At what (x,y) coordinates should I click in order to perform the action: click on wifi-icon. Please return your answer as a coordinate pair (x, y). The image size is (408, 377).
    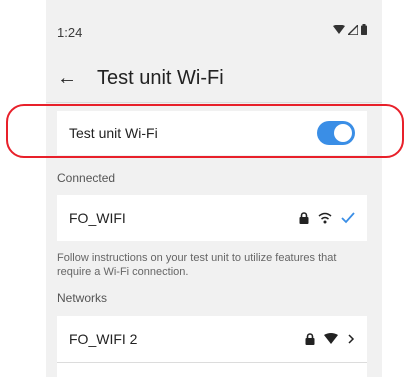
    Looking at the image, I should click on (325, 218).